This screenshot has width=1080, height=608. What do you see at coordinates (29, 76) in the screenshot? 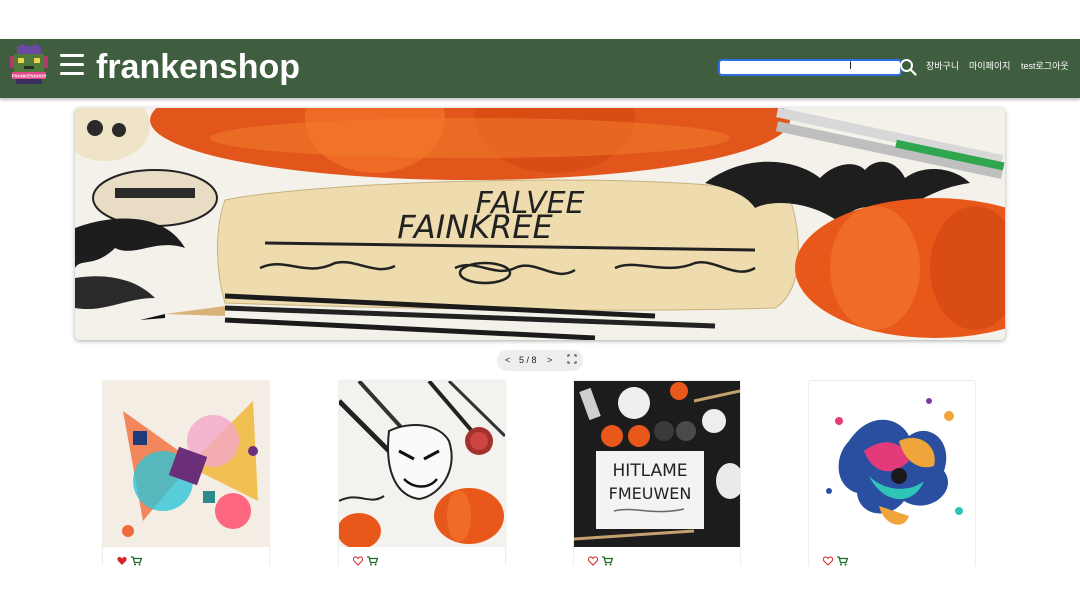
I see `logo-text: FRANKENSHOP` at bounding box center [29, 76].